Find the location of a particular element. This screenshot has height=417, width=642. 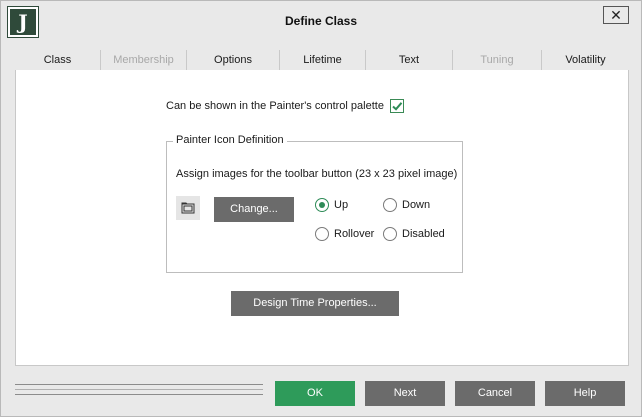

radio-rollover: Rollover is located at coordinates (344, 234).